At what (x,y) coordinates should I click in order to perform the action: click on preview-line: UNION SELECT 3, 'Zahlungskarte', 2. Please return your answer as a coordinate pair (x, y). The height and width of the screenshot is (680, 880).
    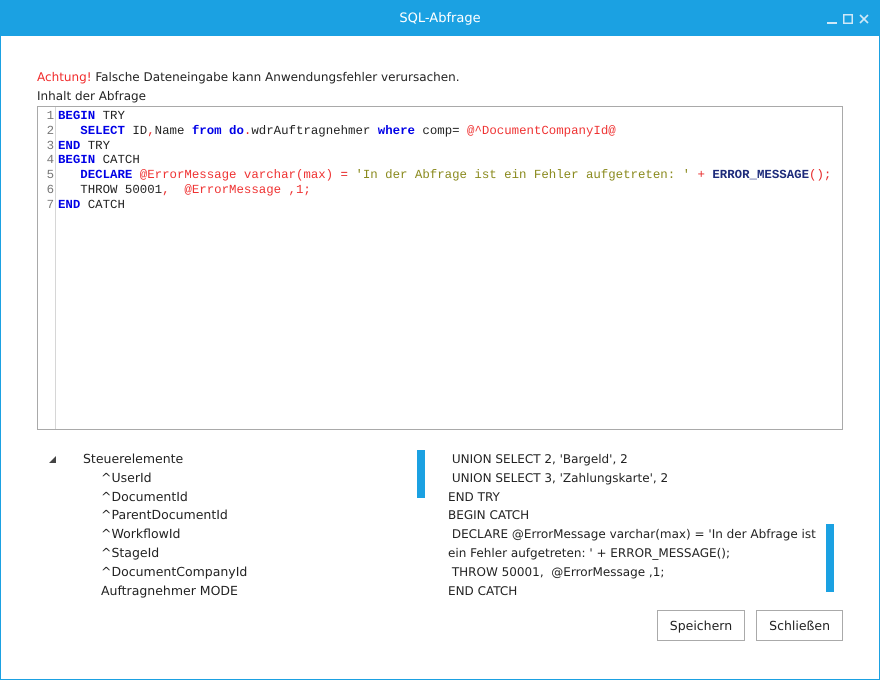
    Looking at the image, I should click on (560, 478).